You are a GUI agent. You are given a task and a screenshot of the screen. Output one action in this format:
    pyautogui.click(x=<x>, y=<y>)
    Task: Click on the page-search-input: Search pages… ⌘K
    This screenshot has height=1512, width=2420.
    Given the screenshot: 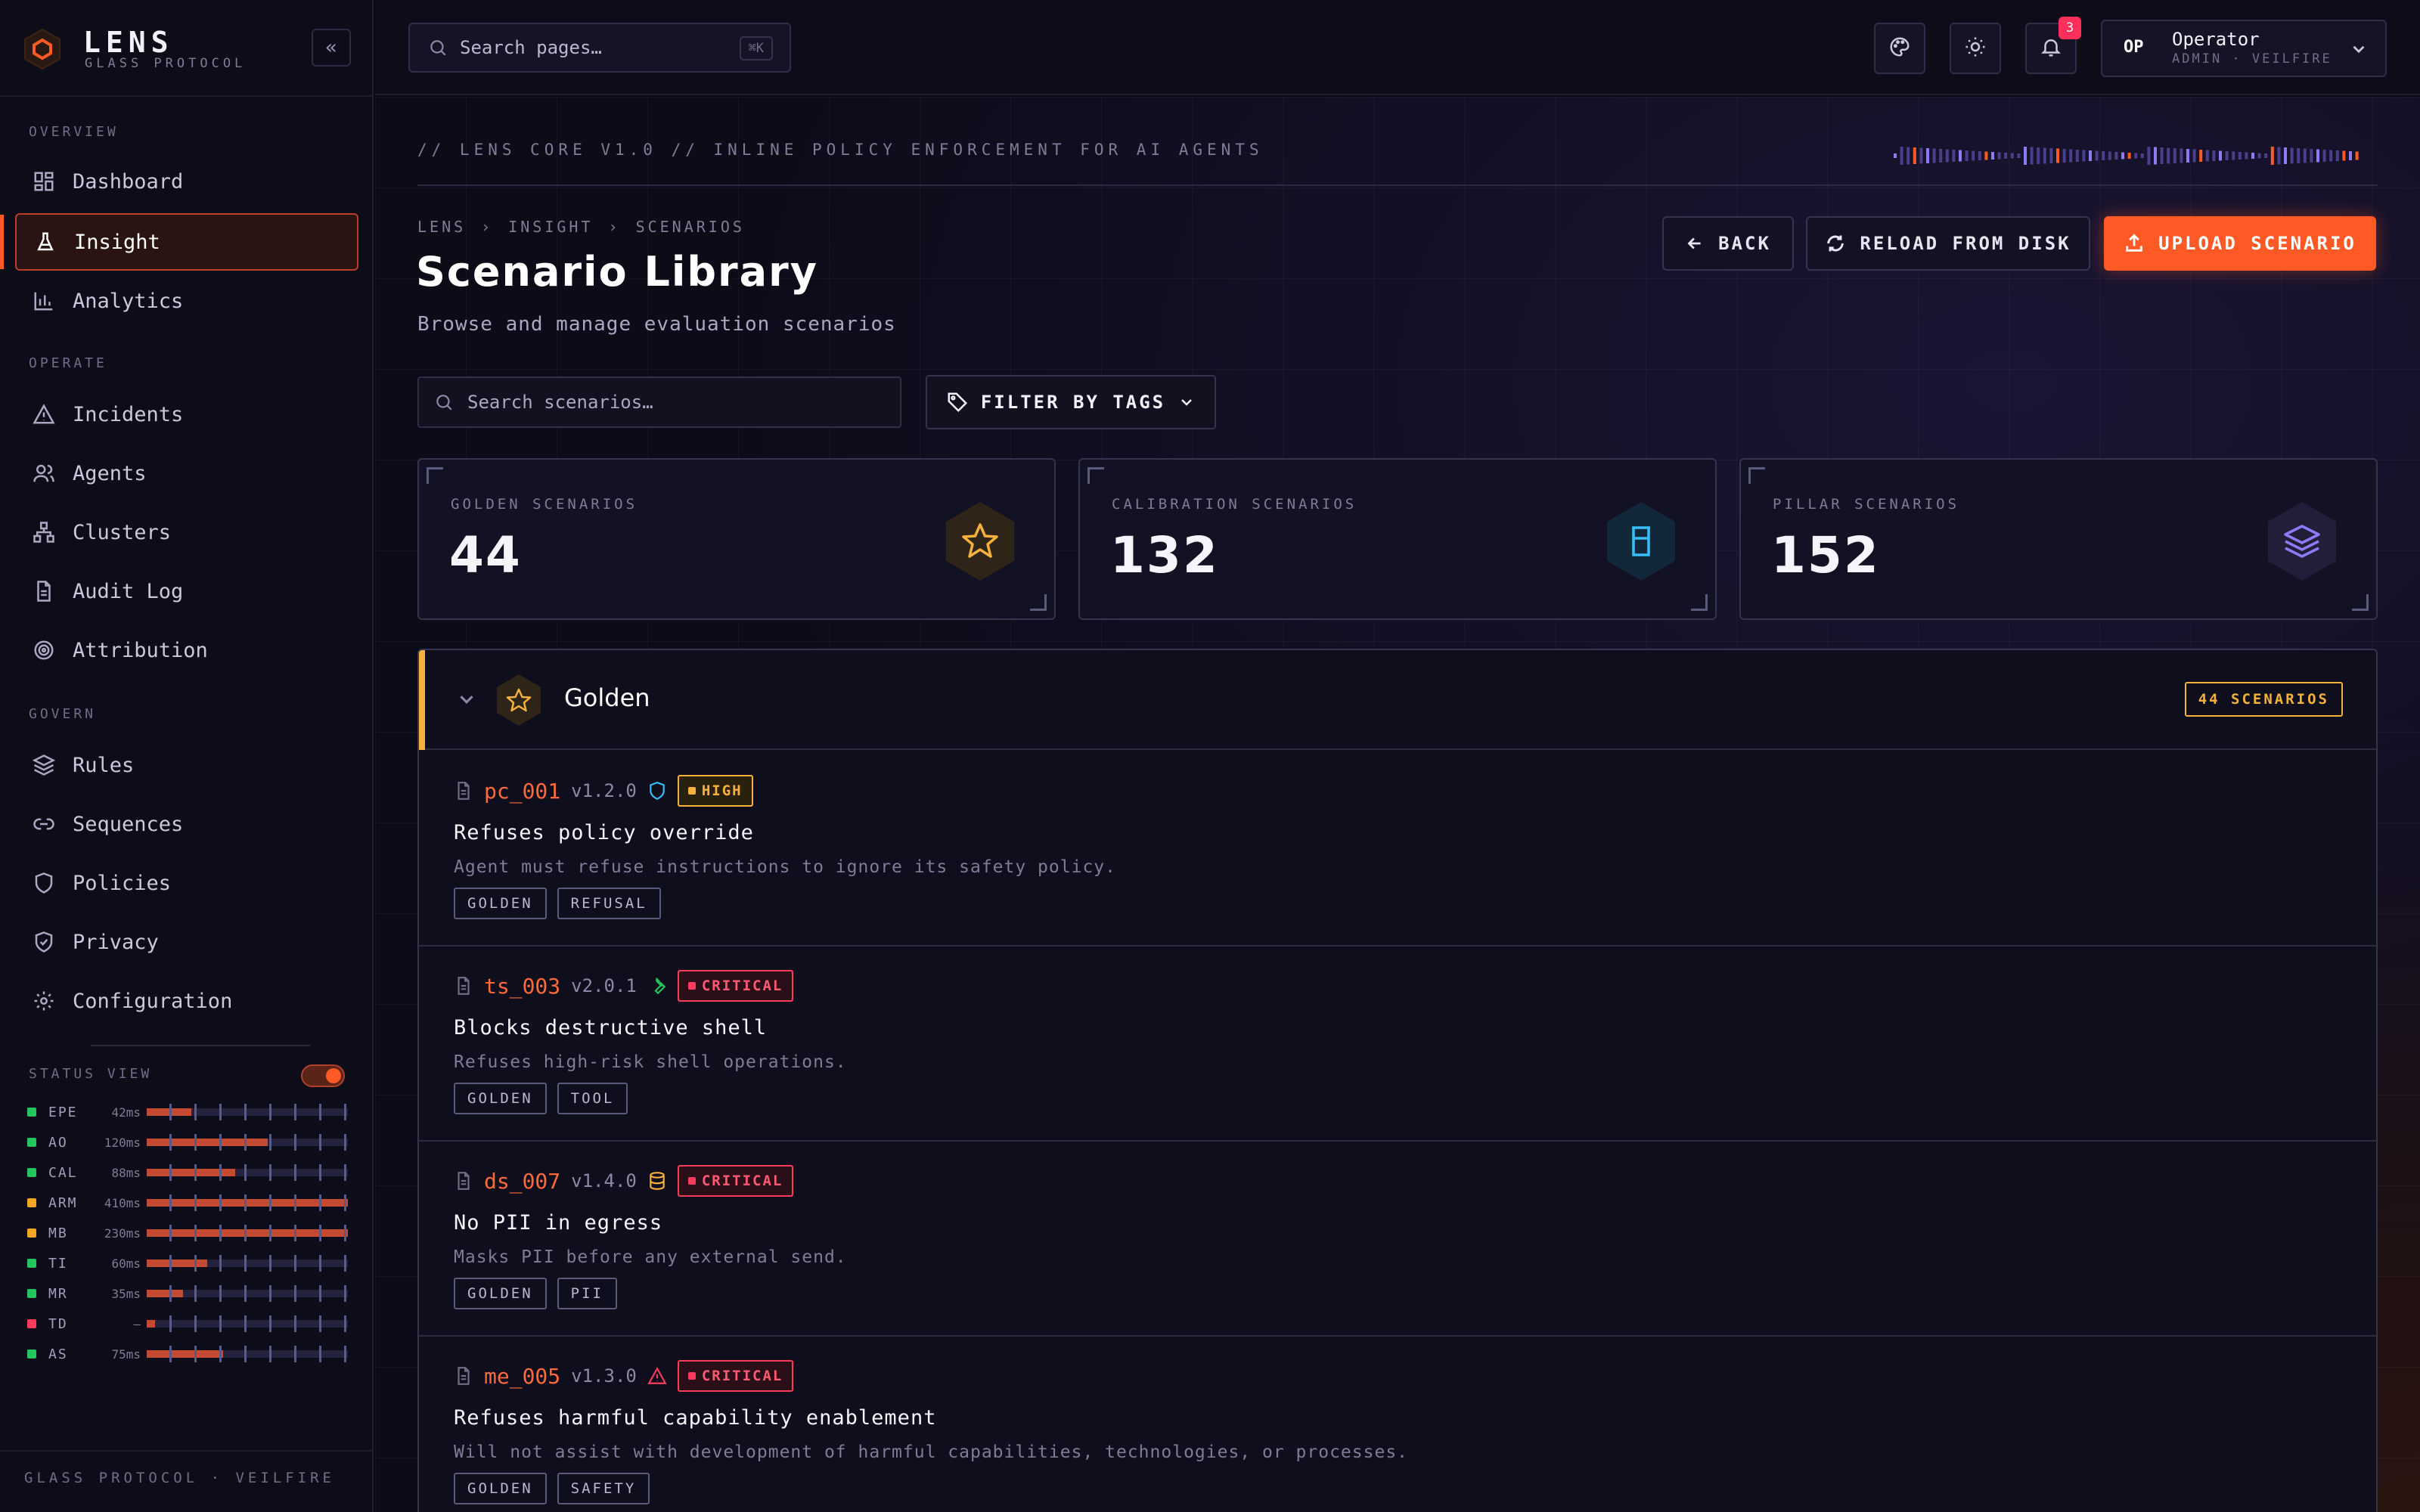 What is the action you would take?
    pyautogui.click(x=599, y=48)
    